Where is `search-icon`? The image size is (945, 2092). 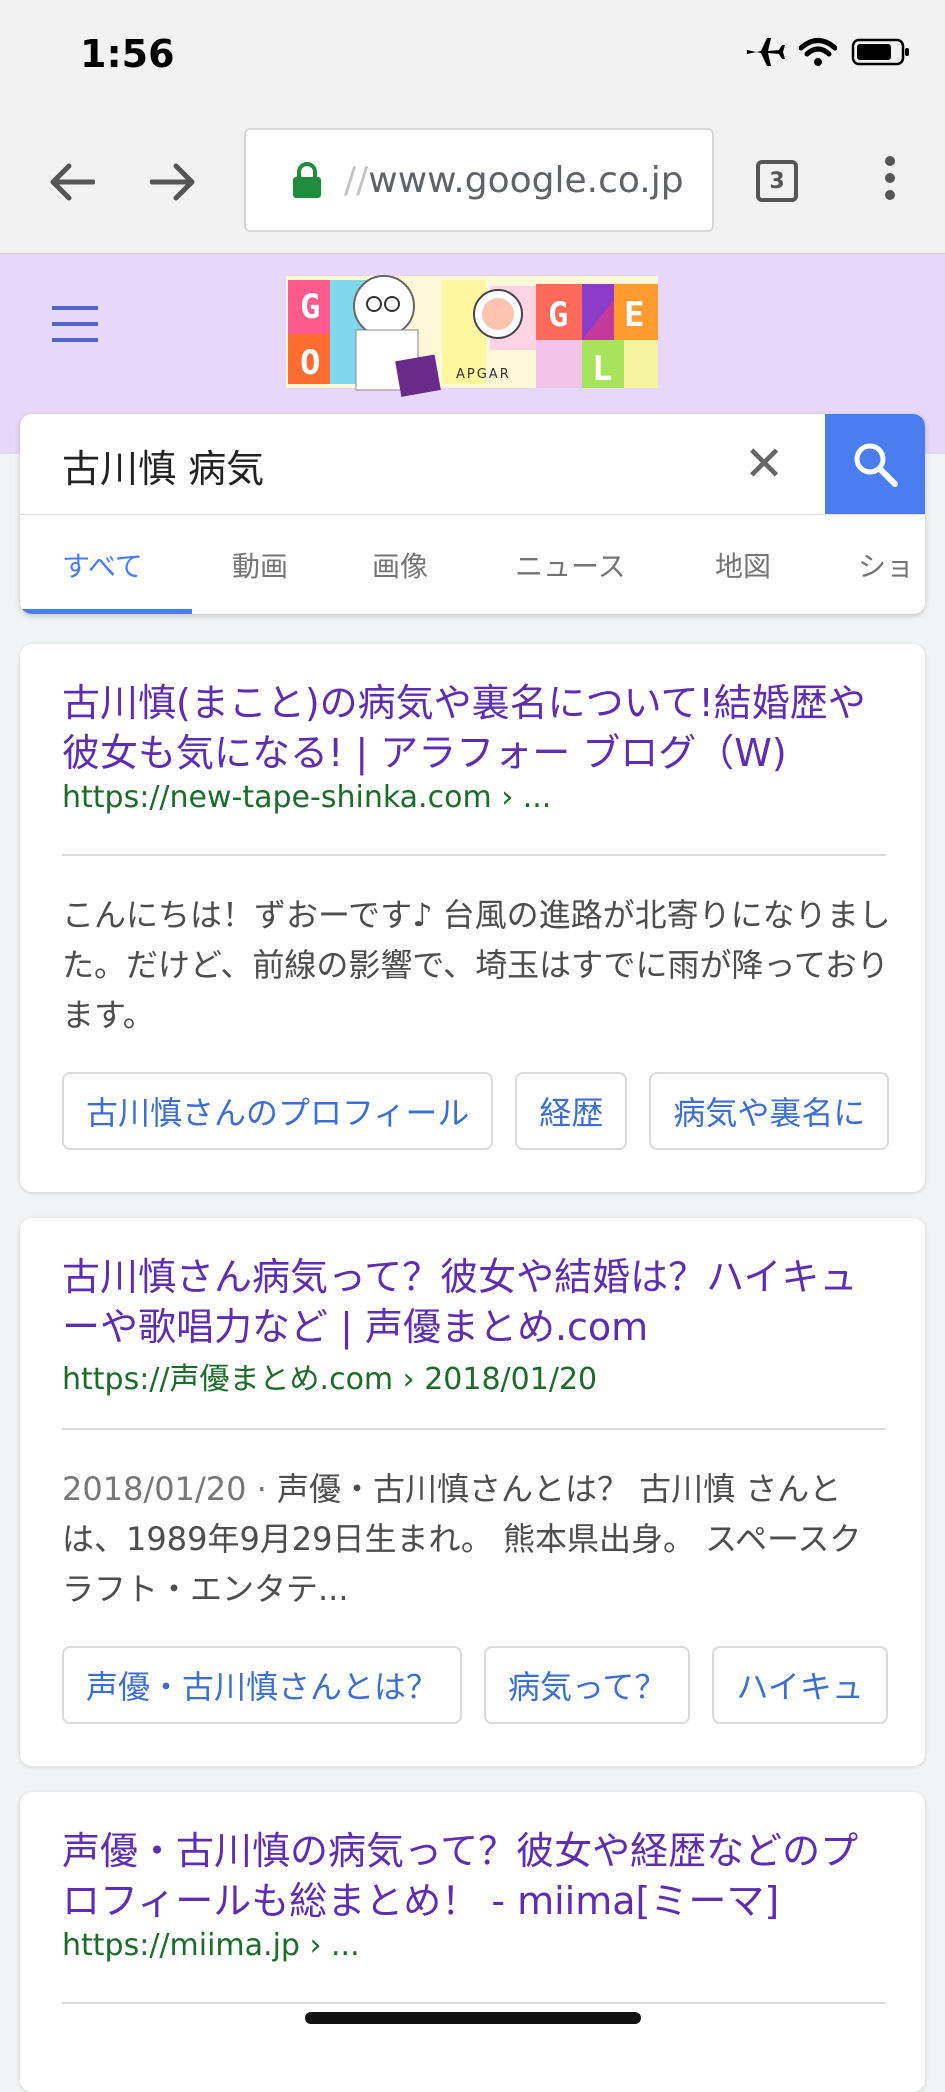
search-icon is located at coordinates (876, 465).